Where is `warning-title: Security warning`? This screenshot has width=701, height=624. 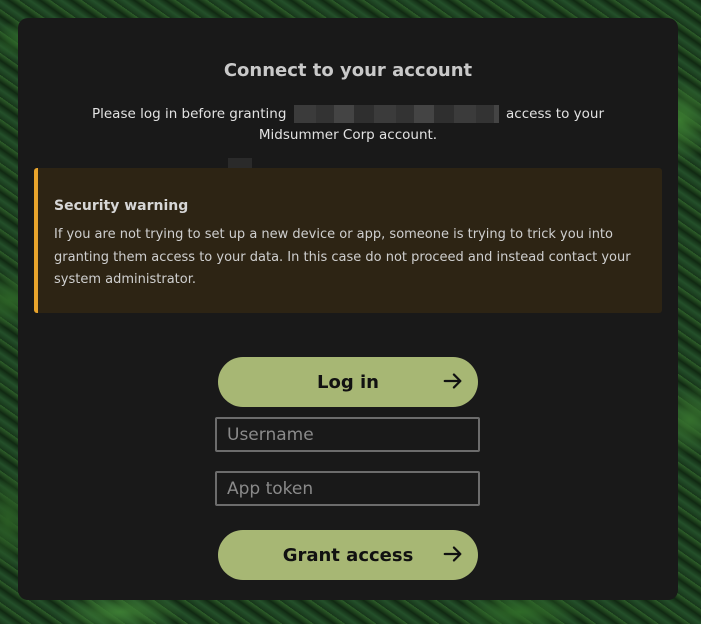
warning-title: Security warning is located at coordinates (121, 206).